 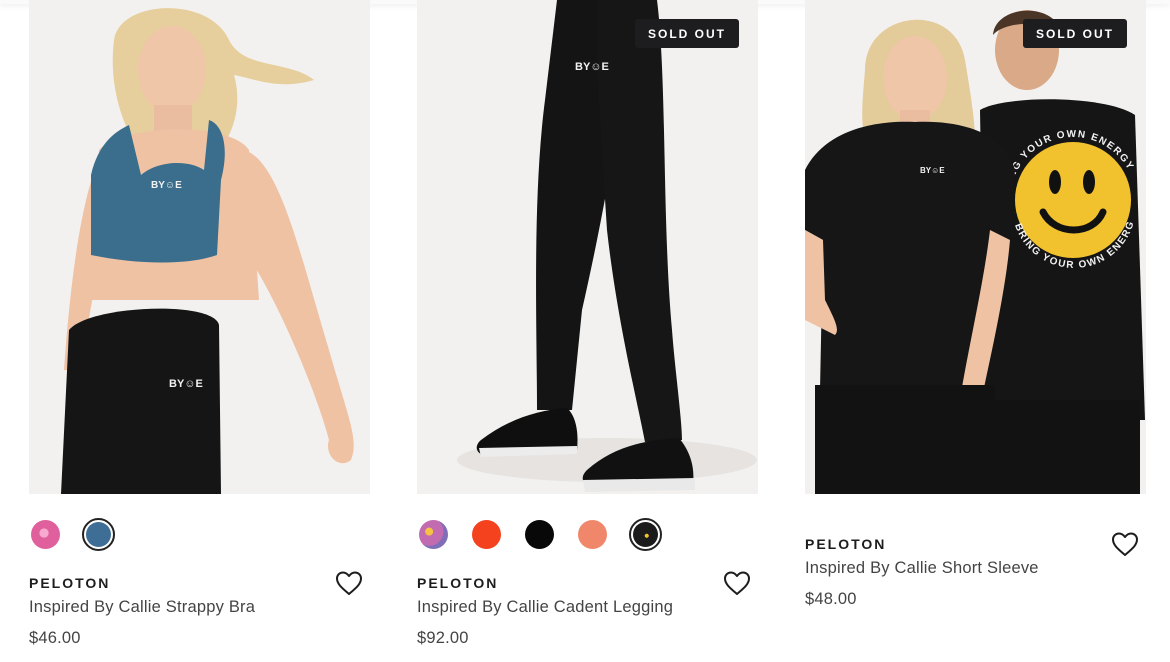 What do you see at coordinates (142, 607) in the screenshot?
I see `product-name: Inspired By Callie Strappy Bra` at bounding box center [142, 607].